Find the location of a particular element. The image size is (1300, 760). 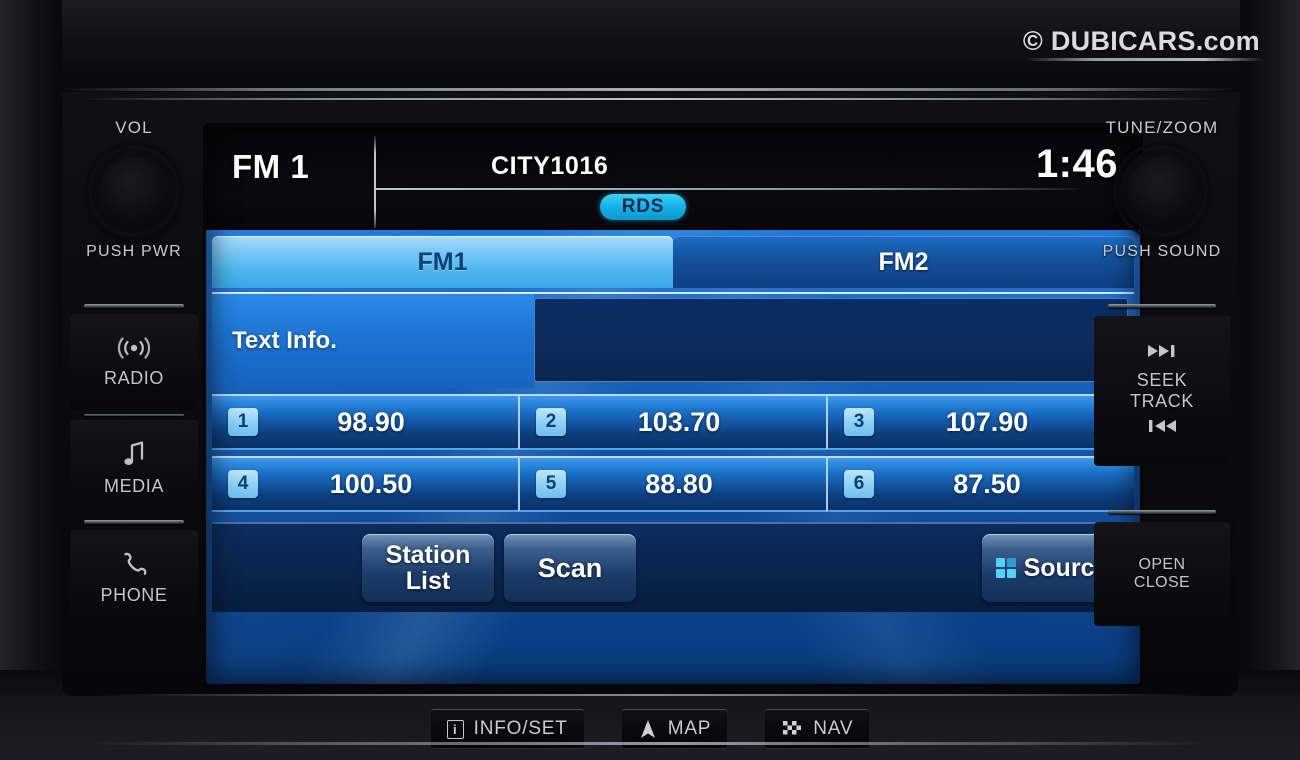

tab-fm1-label: FM1 is located at coordinates (442, 261).